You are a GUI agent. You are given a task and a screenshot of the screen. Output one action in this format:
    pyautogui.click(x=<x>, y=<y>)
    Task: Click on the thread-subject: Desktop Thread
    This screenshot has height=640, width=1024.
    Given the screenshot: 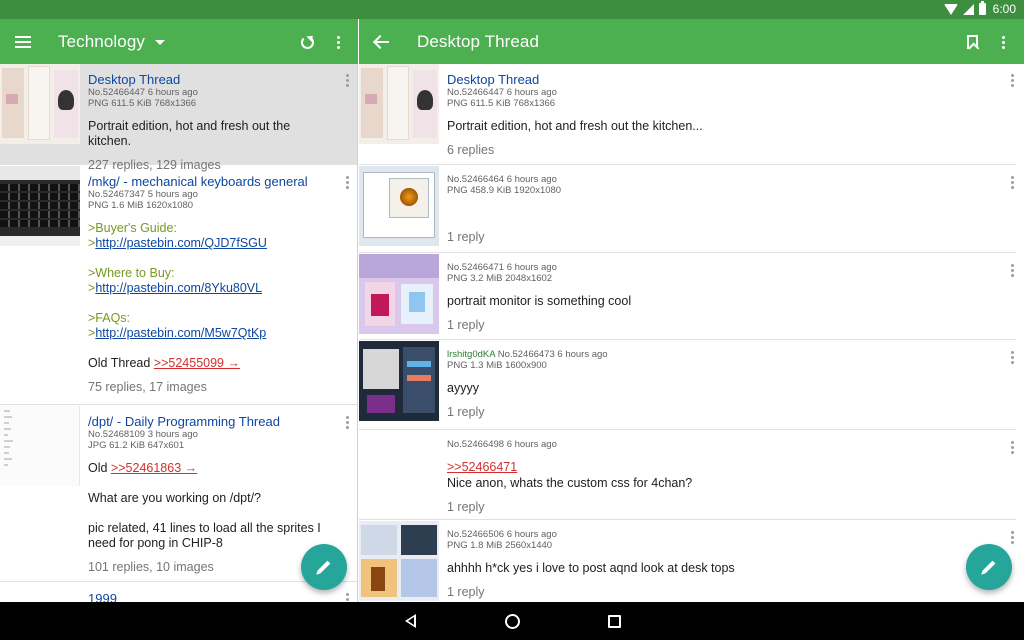 What is the action you would take?
    pyautogui.click(x=134, y=79)
    